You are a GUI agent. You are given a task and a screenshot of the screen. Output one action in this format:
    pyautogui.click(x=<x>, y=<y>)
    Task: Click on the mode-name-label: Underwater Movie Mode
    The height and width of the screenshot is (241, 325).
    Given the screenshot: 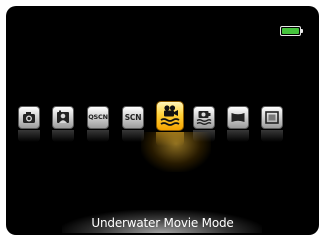 What is the action you would take?
    pyautogui.click(x=162, y=223)
    